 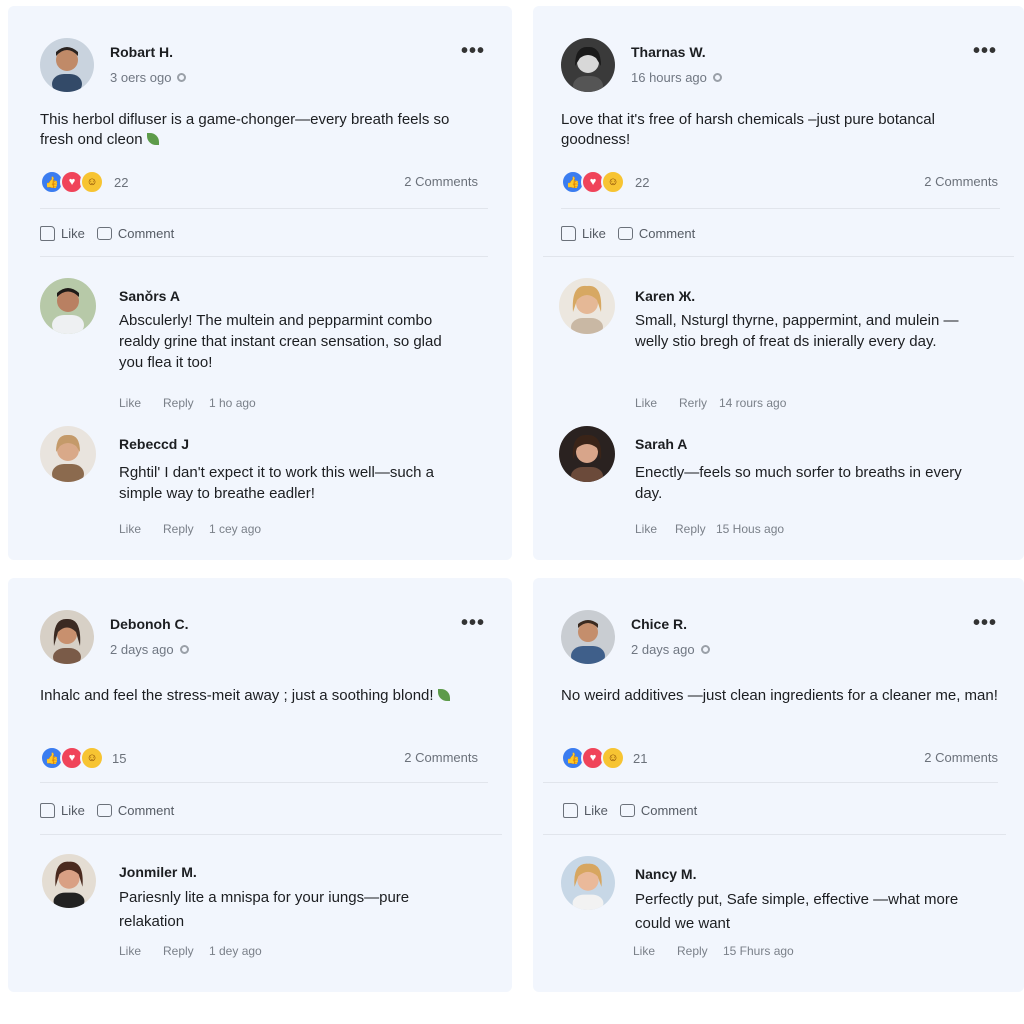 What do you see at coordinates (665, 296) in the screenshot?
I see `comment-author: Karen Ж.` at bounding box center [665, 296].